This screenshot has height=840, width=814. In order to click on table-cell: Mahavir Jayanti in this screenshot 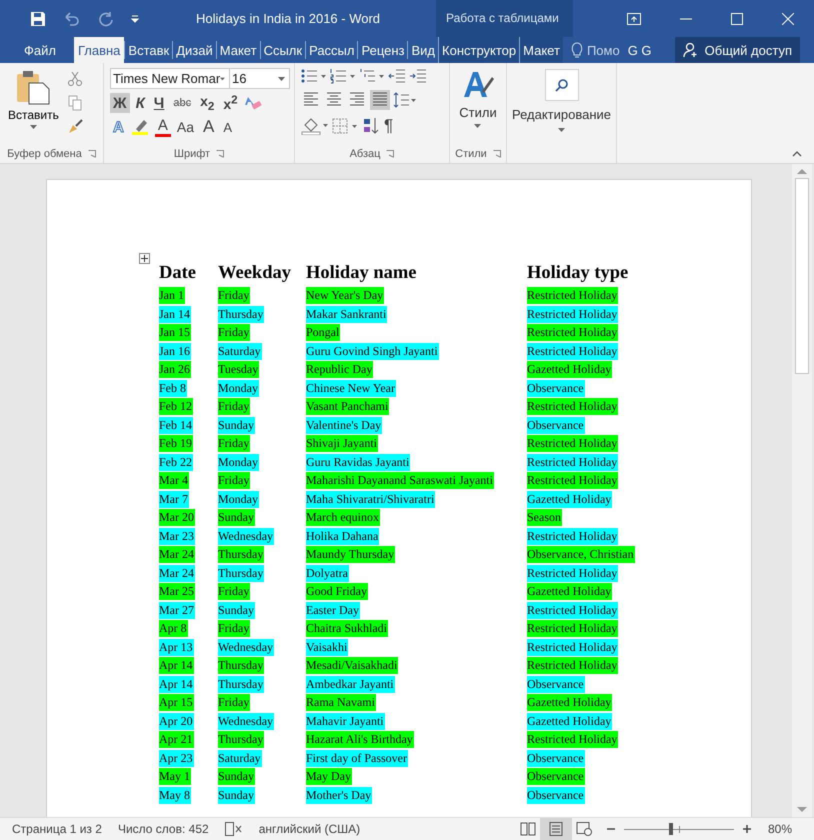, I will do `click(345, 721)`.